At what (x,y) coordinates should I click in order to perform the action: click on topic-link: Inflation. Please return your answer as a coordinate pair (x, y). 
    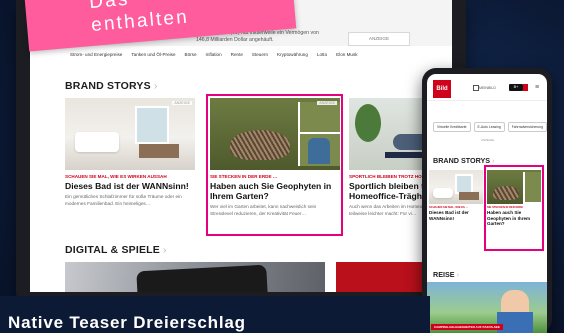
    Looking at the image, I should click on (214, 59).